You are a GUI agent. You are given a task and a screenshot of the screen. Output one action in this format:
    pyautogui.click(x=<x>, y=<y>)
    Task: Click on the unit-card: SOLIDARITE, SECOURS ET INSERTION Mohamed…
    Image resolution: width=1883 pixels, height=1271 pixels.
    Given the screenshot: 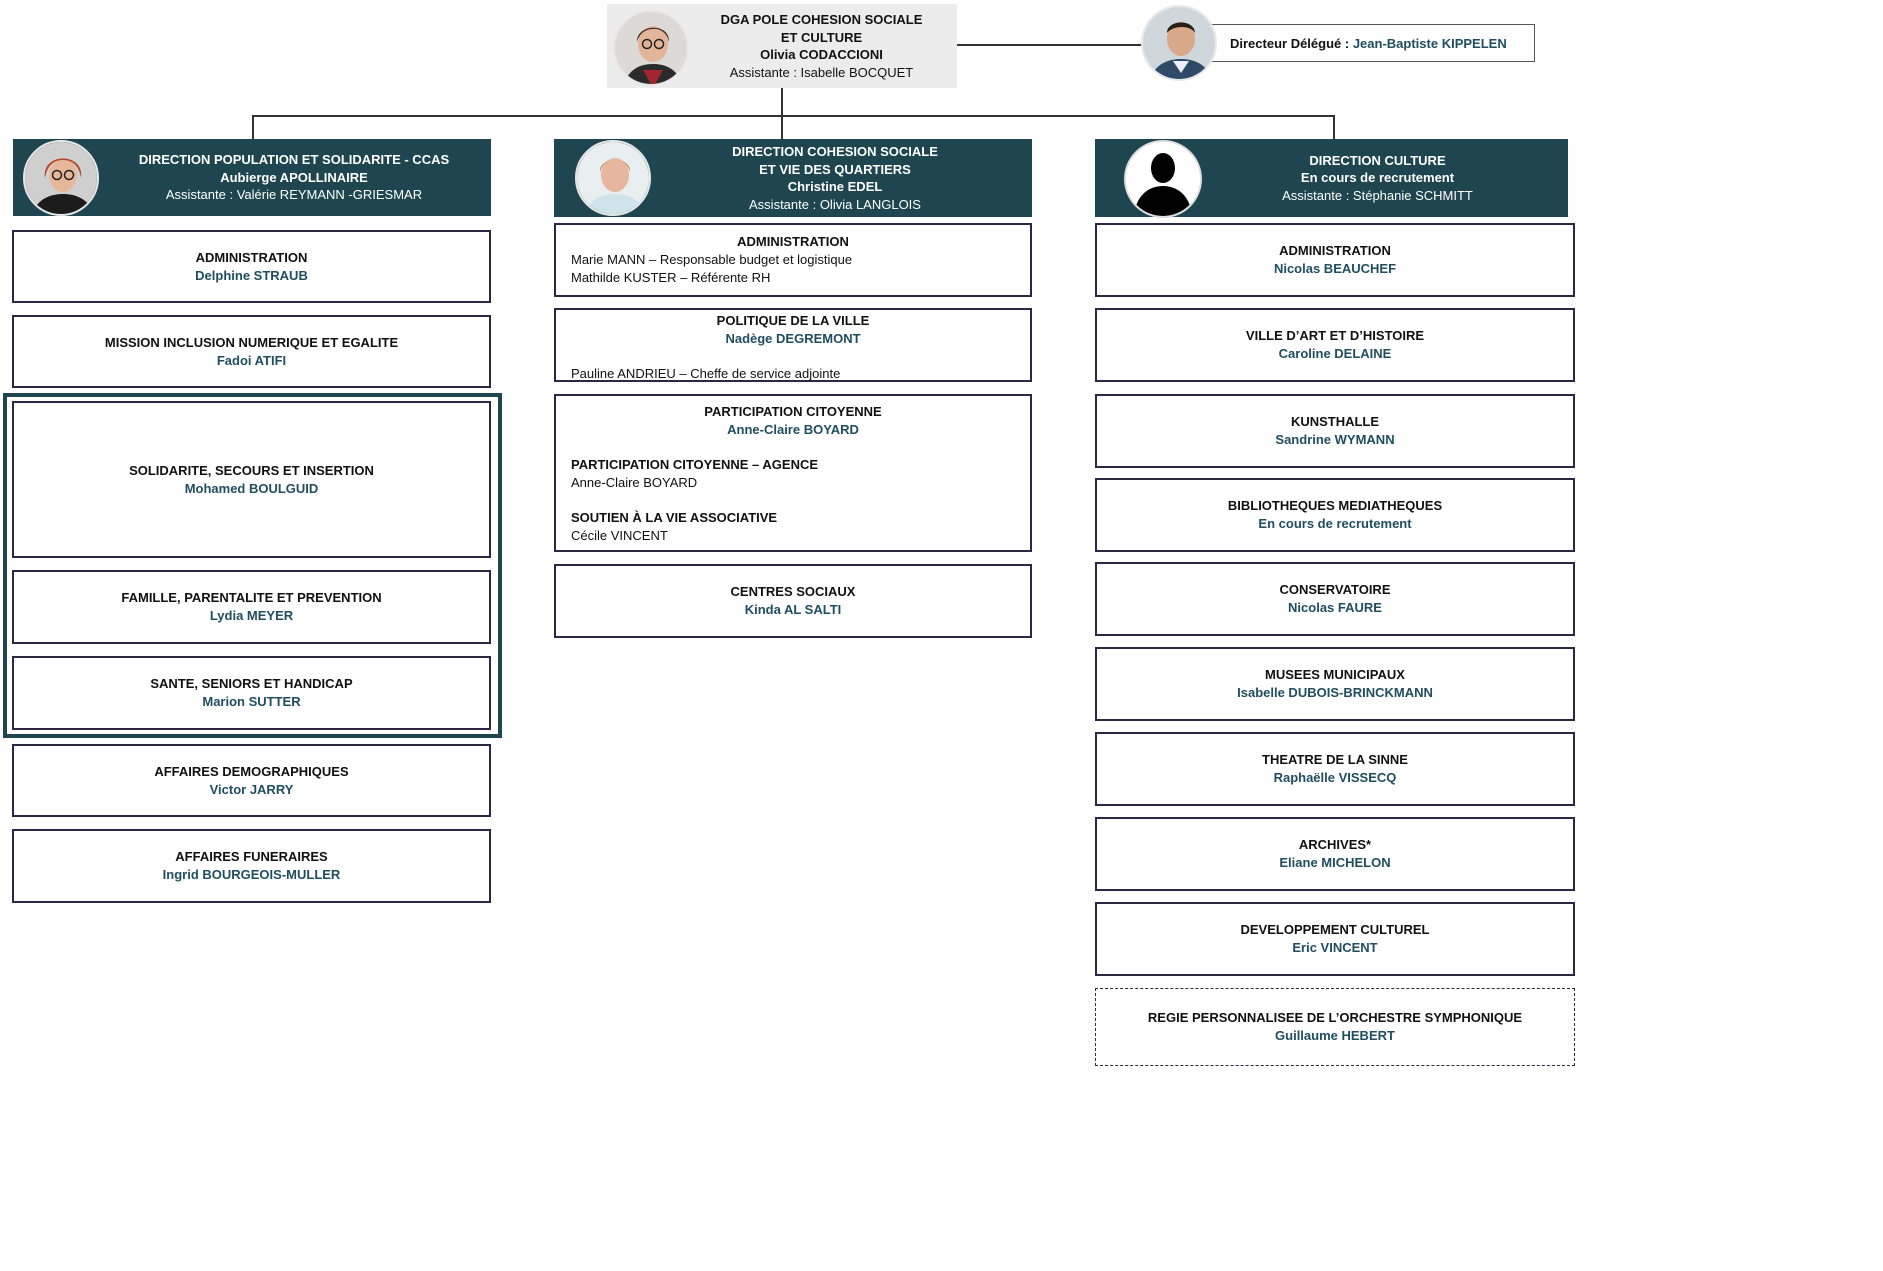 What is the action you would take?
    pyautogui.click(x=251, y=479)
    